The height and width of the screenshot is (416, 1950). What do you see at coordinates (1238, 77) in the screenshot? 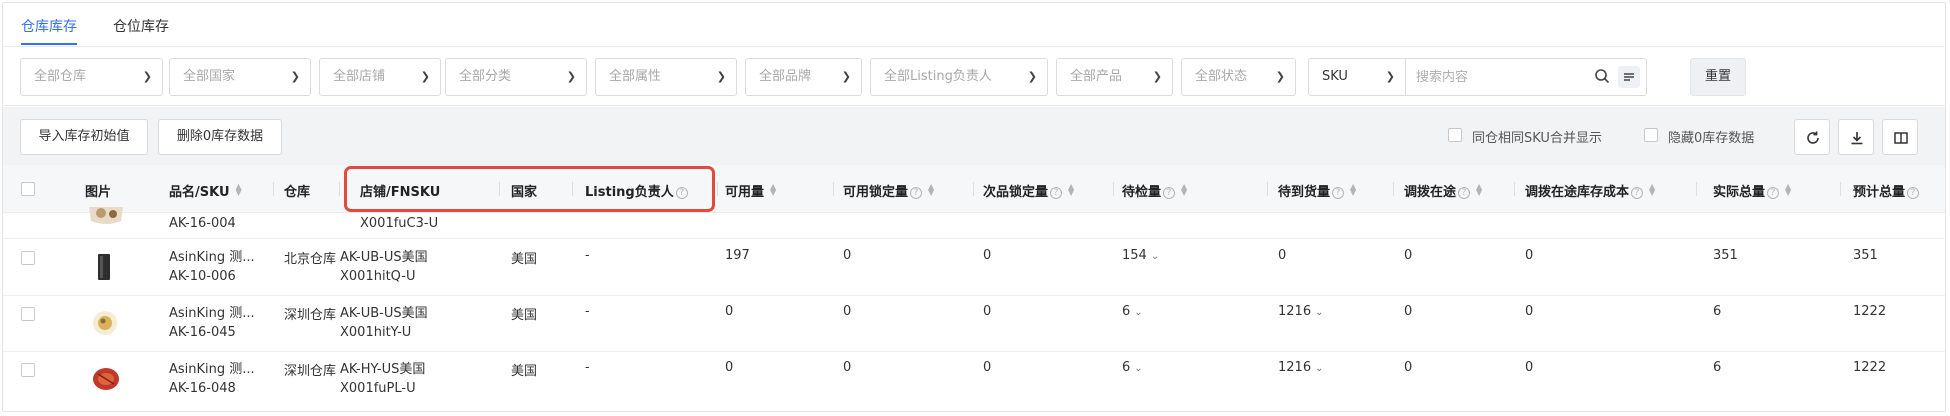
I see `status-select: 全部状态 ❯` at bounding box center [1238, 77].